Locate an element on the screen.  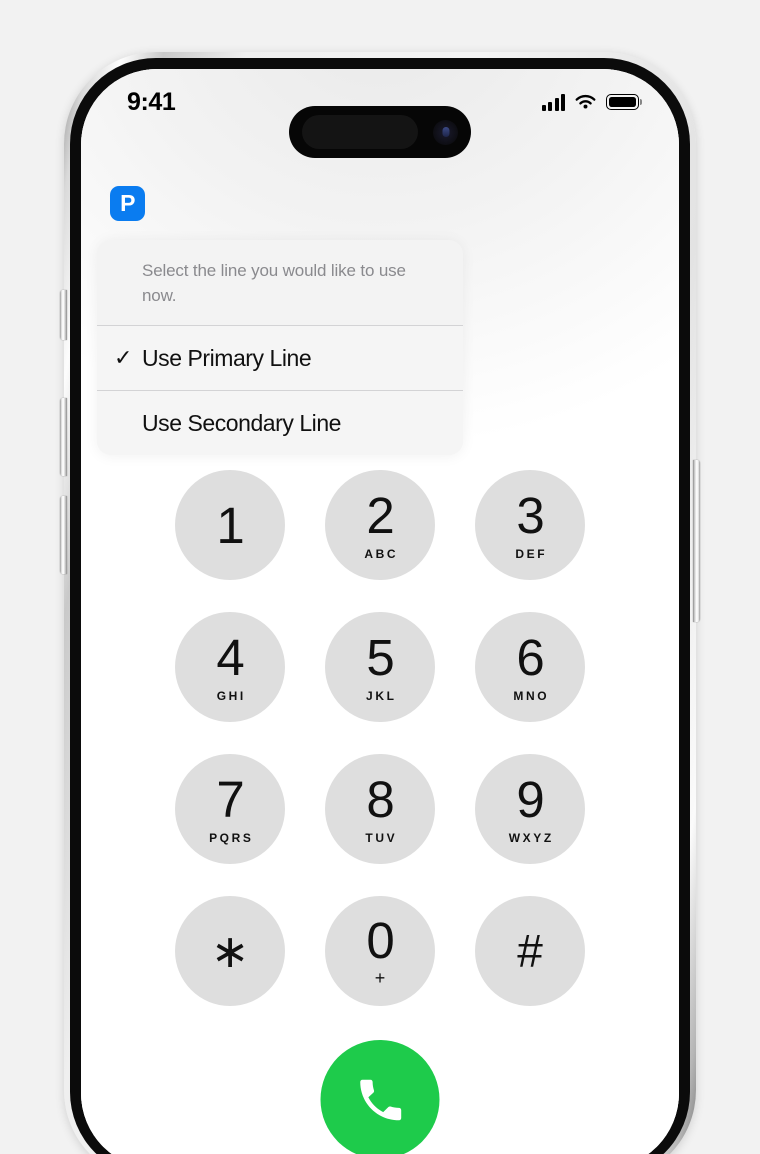
key-digit: 7 is located at coordinates (230, 799).